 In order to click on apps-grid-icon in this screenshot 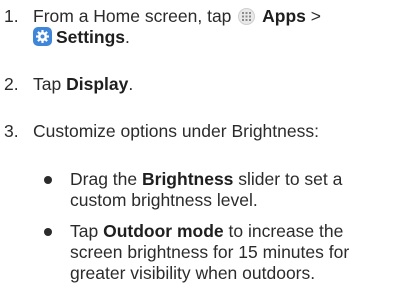, I will do `click(247, 16)`.